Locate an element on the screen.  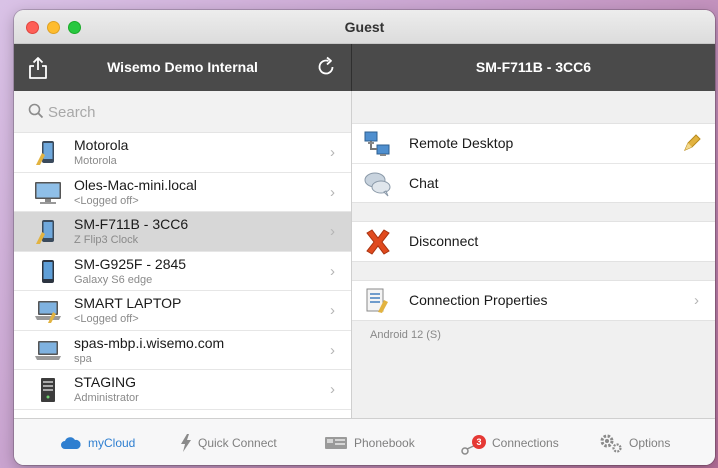
left-header: Wisemo Demo Internal is located at coordinates (183, 67).